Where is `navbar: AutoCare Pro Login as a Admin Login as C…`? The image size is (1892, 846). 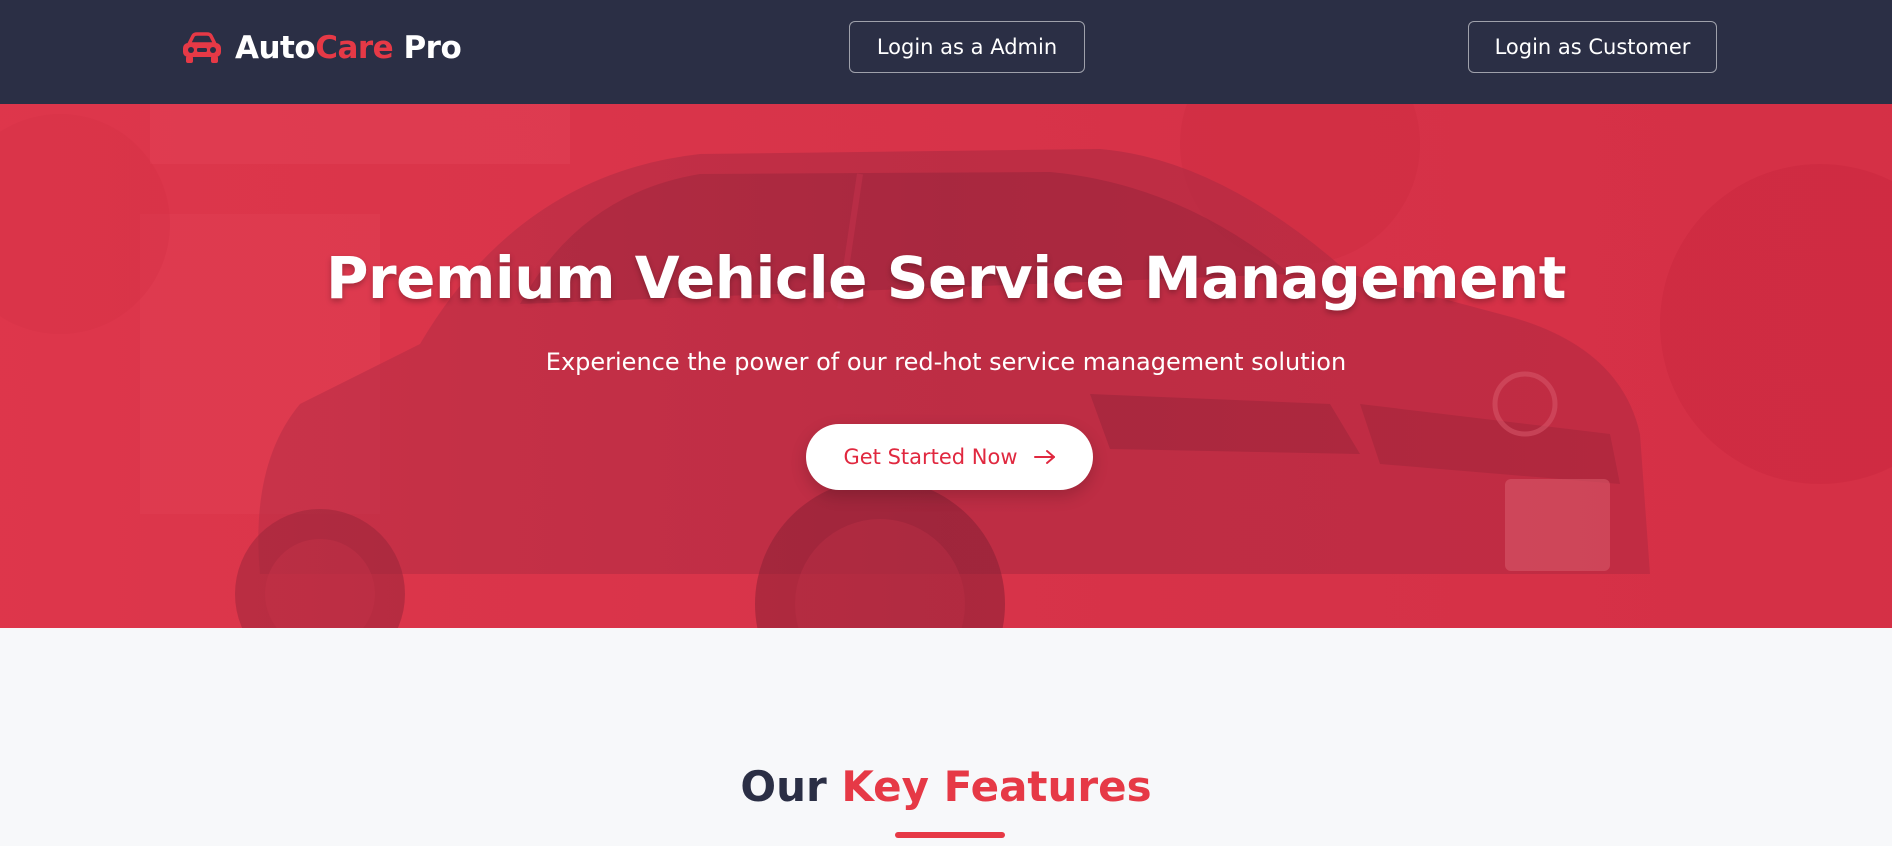
navbar: AutoCare Pro Login as a Admin Login as C… is located at coordinates (946, 52).